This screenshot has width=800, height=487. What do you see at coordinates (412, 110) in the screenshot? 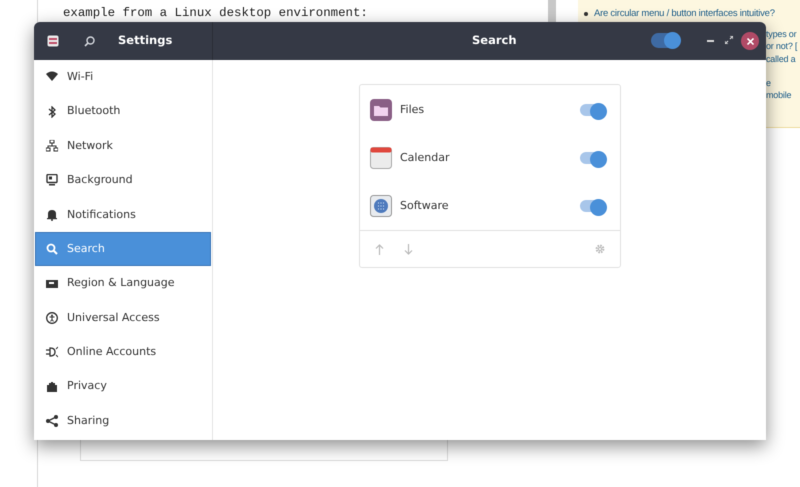
I see `provider-label: Files` at bounding box center [412, 110].